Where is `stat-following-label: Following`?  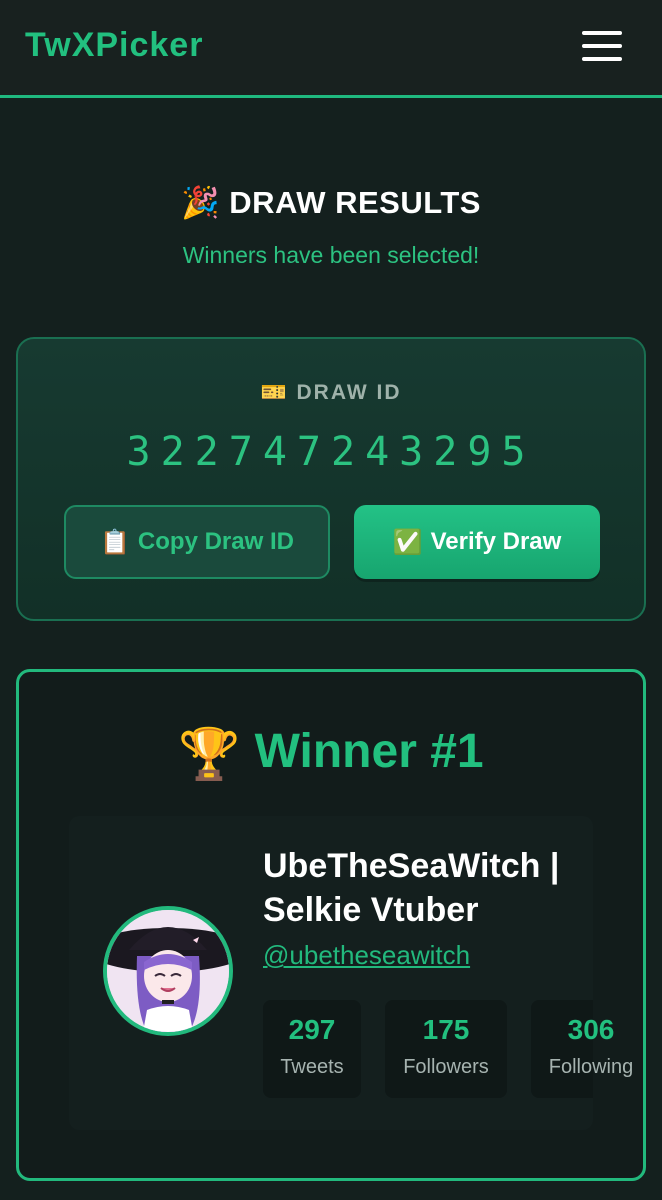 stat-following-label: Following is located at coordinates (591, 1067).